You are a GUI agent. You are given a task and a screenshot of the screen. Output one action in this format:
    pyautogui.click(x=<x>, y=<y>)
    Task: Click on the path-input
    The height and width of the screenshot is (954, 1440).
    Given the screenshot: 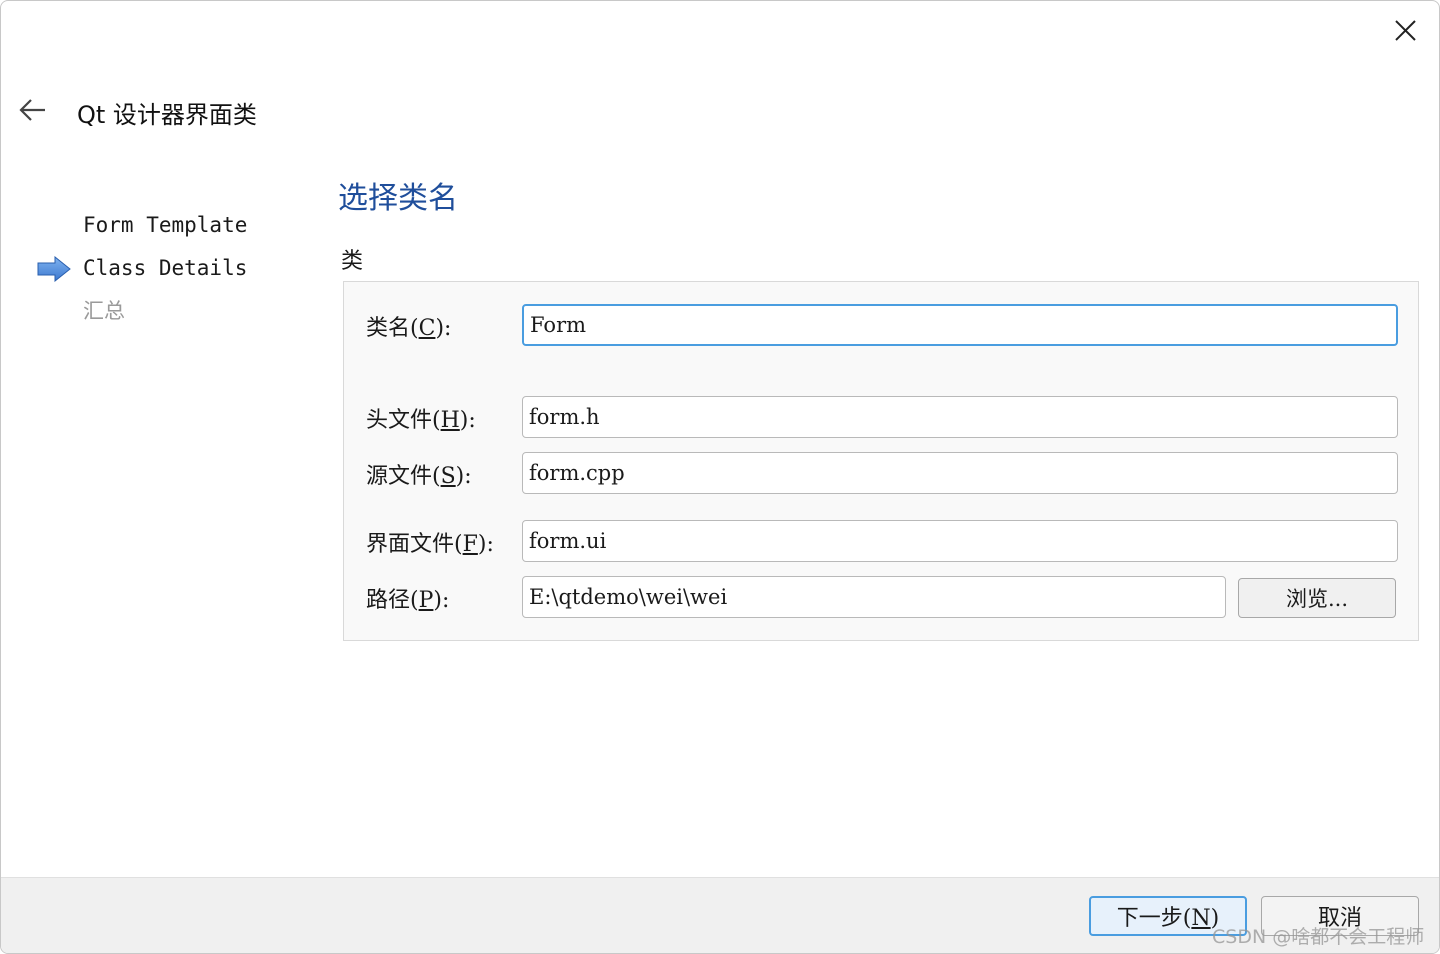 What is the action you would take?
    pyautogui.click(x=874, y=597)
    